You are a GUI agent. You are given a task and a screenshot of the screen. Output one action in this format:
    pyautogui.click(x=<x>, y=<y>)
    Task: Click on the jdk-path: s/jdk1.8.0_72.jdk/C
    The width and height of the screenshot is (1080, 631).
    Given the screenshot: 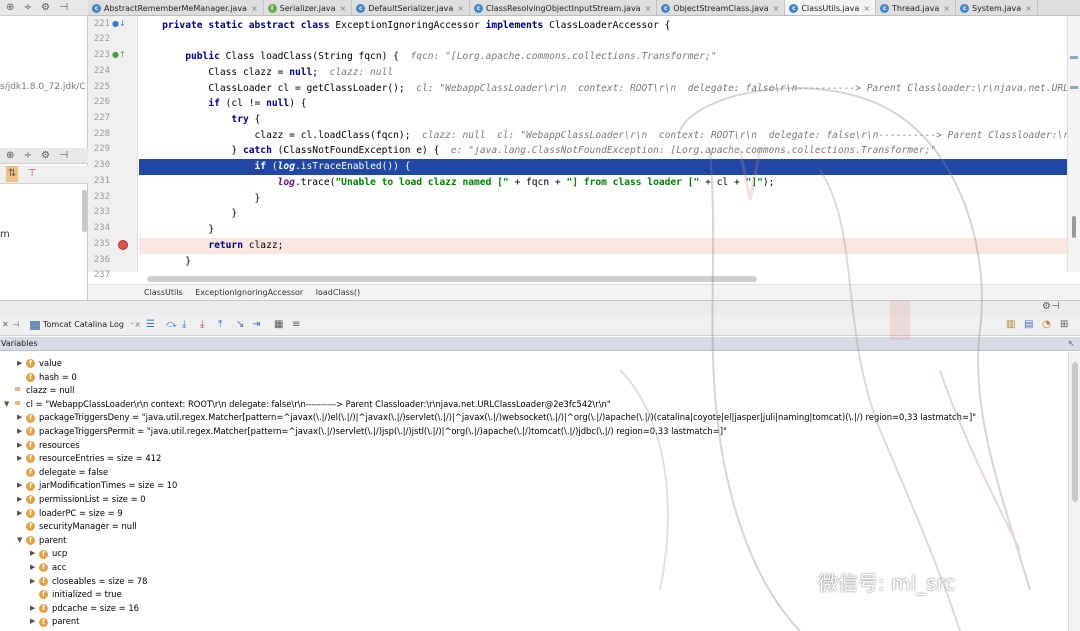 What is the action you would take?
    pyautogui.click(x=43, y=87)
    